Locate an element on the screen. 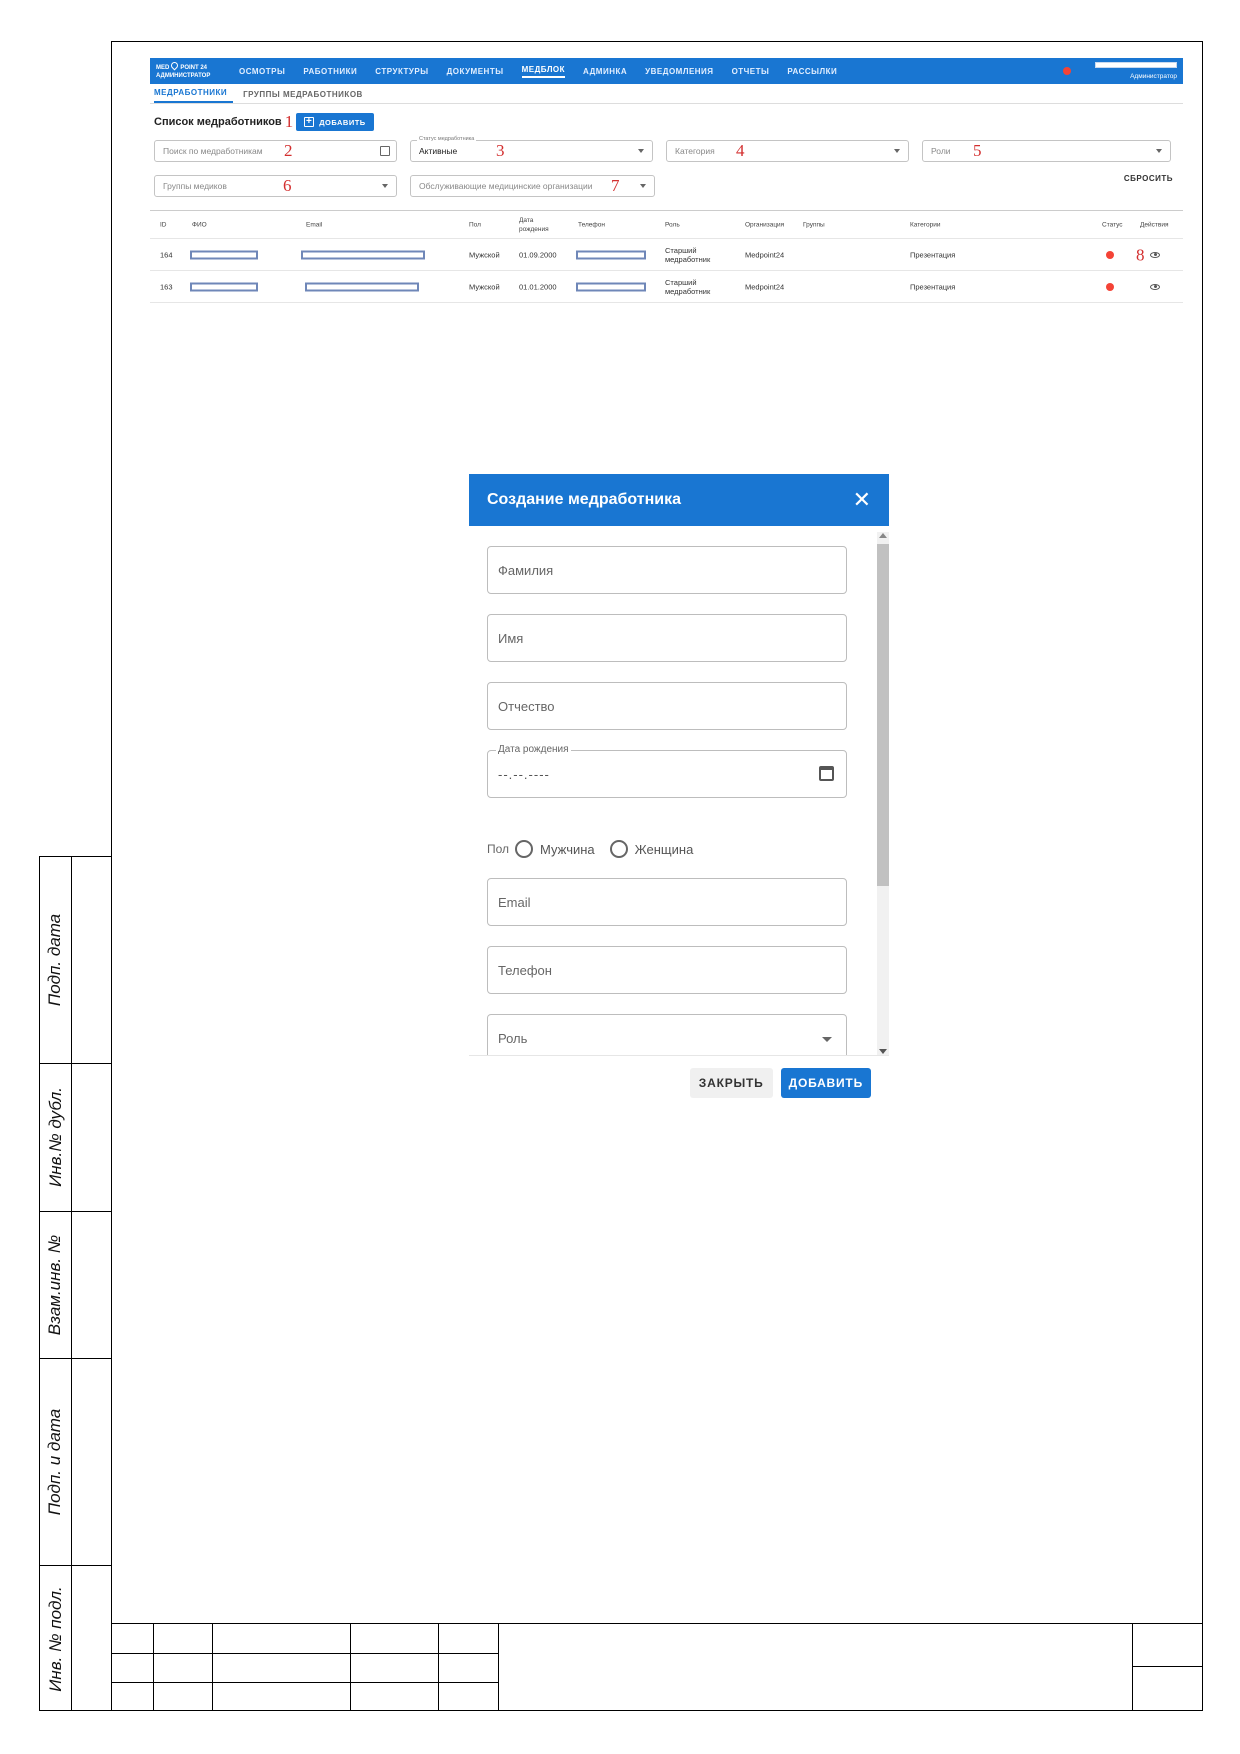  fio-redacted is located at coordinates (224, 286).